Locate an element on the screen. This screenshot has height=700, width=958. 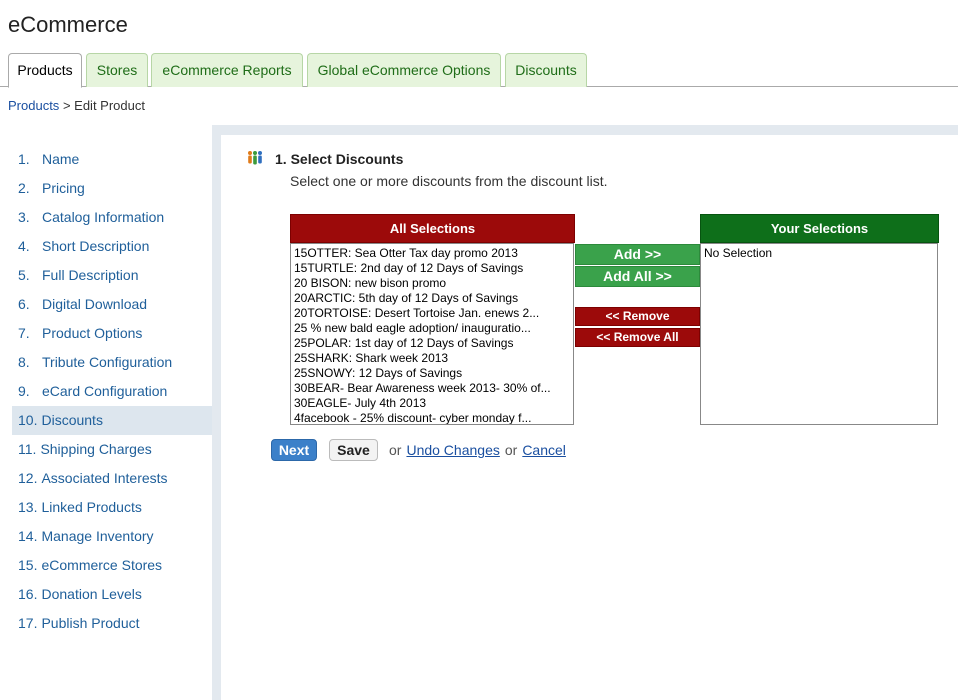
tab-discounts: Discounts is located at coordinates (546, 70).